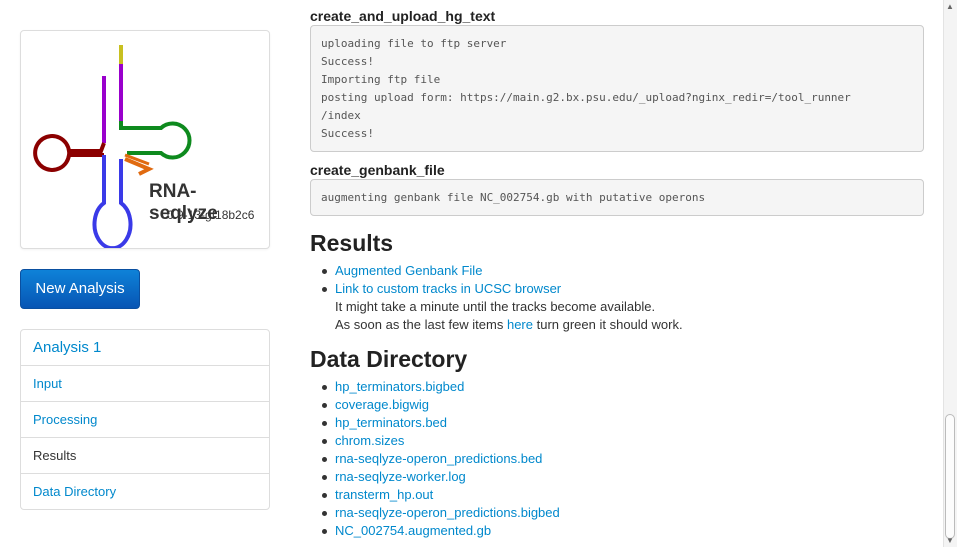 This screenshot has height=547, width=957. Describe the element at coordinates (399, 386) in the screenshot. I see `file-link: hp_terminators.bigbed` at that location.